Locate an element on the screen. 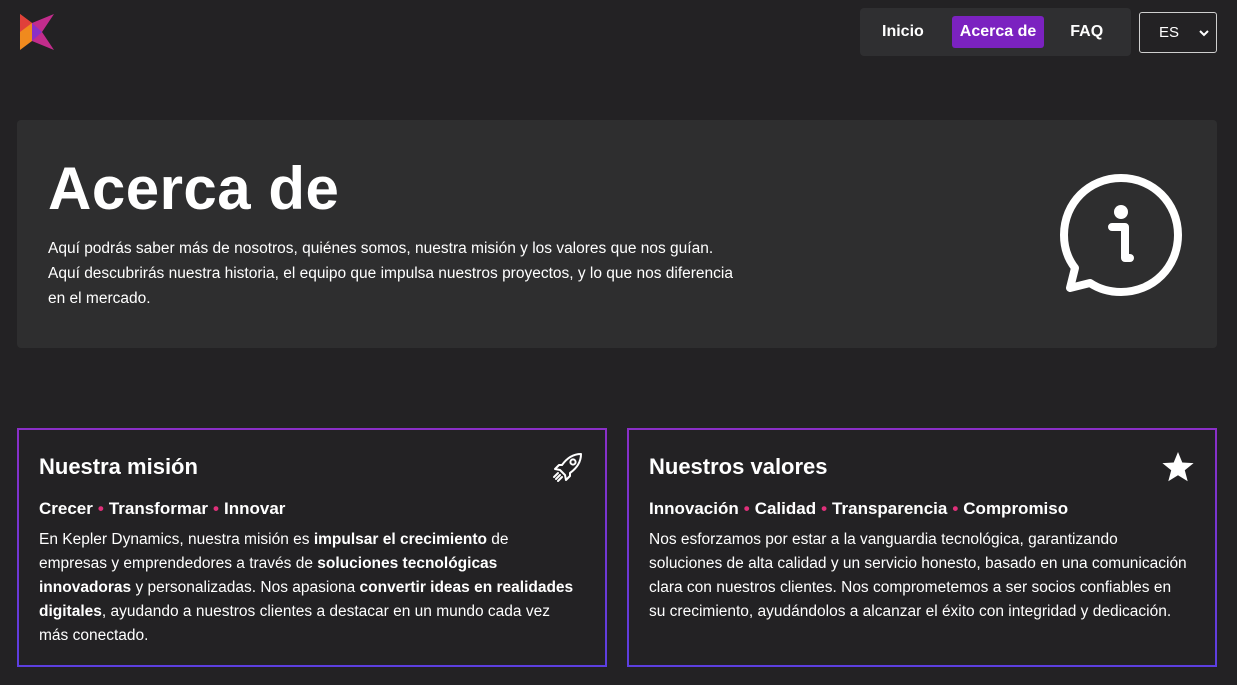  kepler-logo-icon is located at coordinates (37, 32).